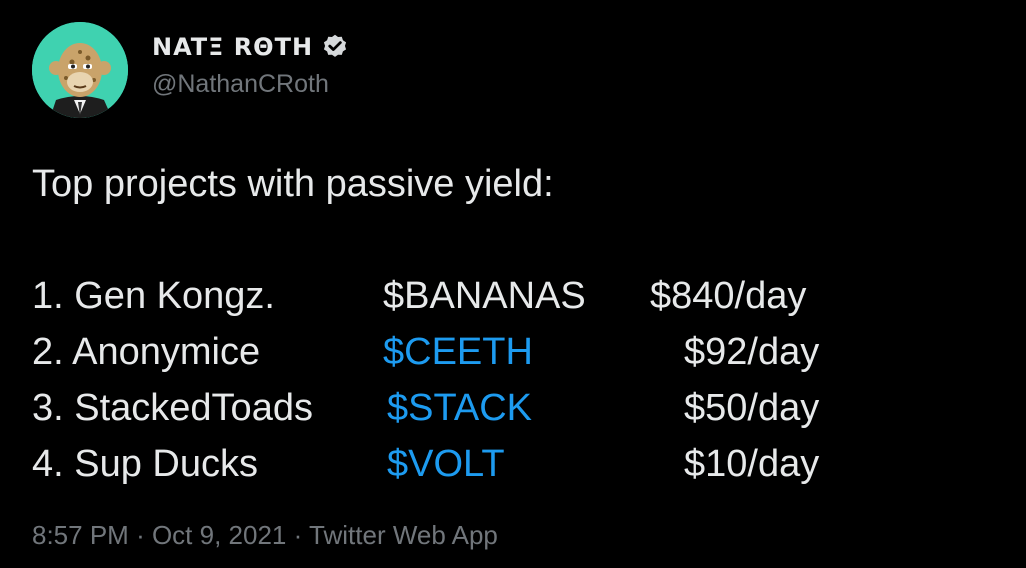 This screenshot has height=568, width=1026. I want to click on ape-avatar-image, so click(80, 70).